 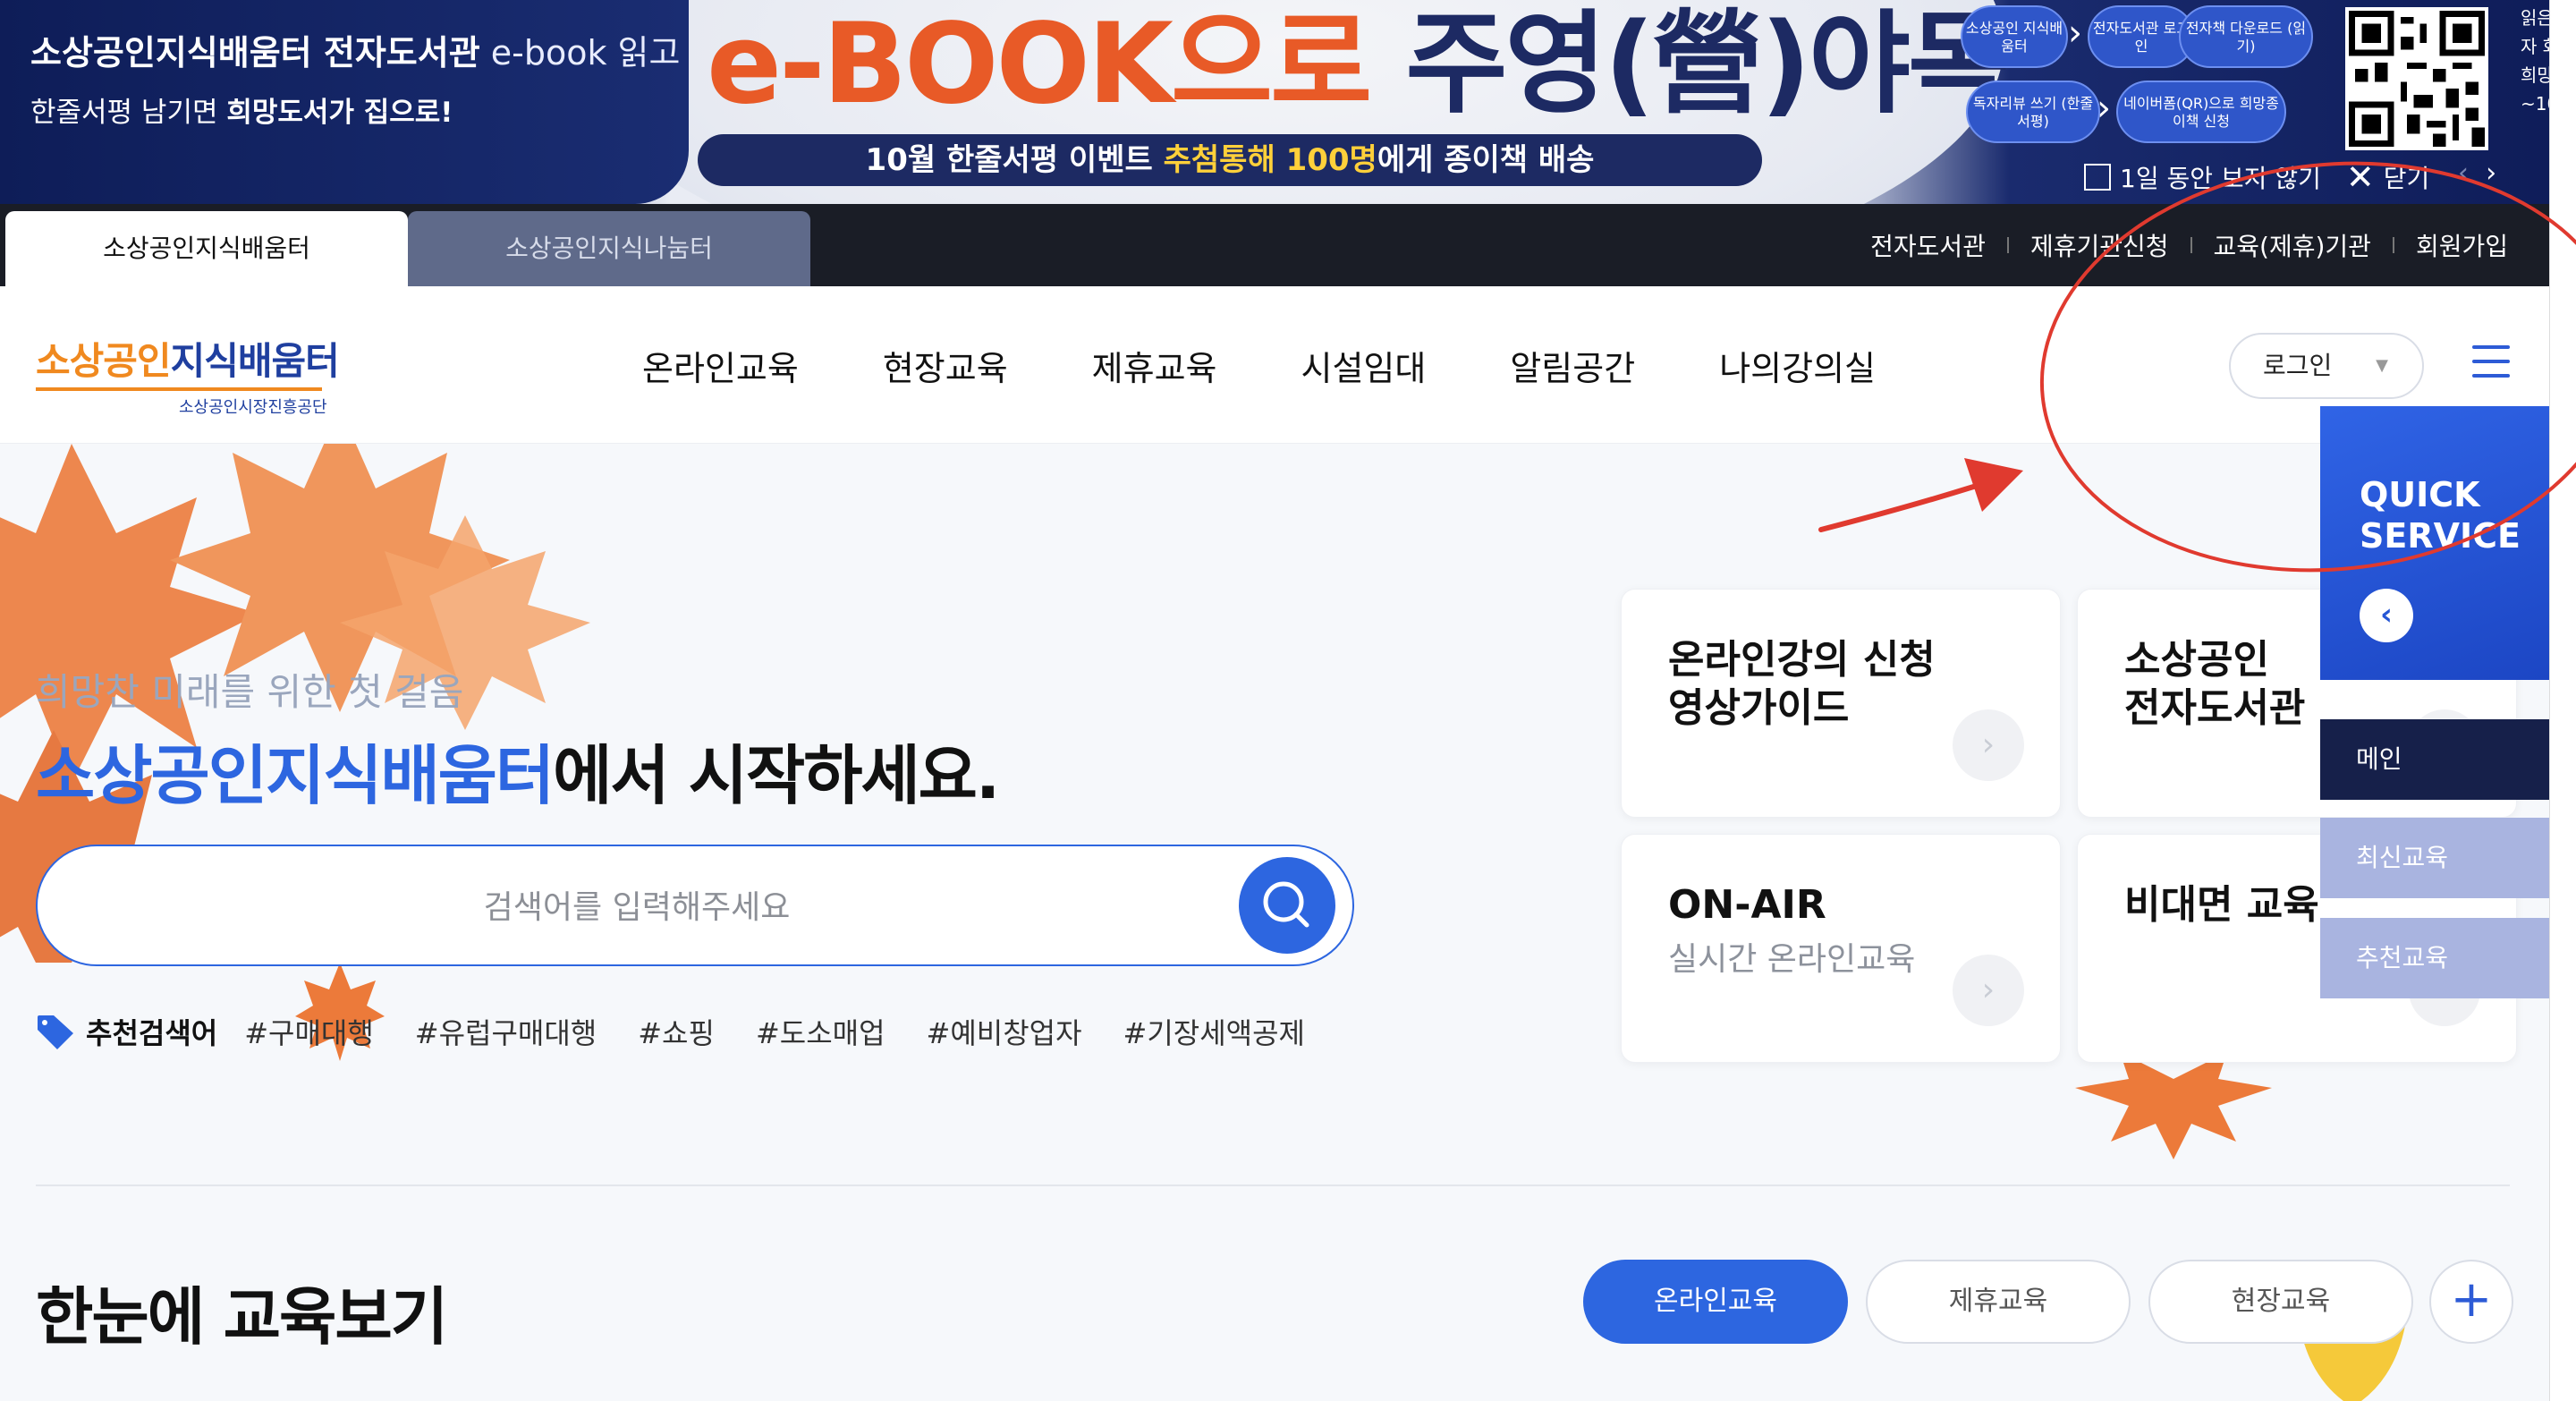 What do you see at coordinates (2382, 365) in the screenshot?
I see `chevron-down-icon: ▼` at bounding box center [2382, 365].